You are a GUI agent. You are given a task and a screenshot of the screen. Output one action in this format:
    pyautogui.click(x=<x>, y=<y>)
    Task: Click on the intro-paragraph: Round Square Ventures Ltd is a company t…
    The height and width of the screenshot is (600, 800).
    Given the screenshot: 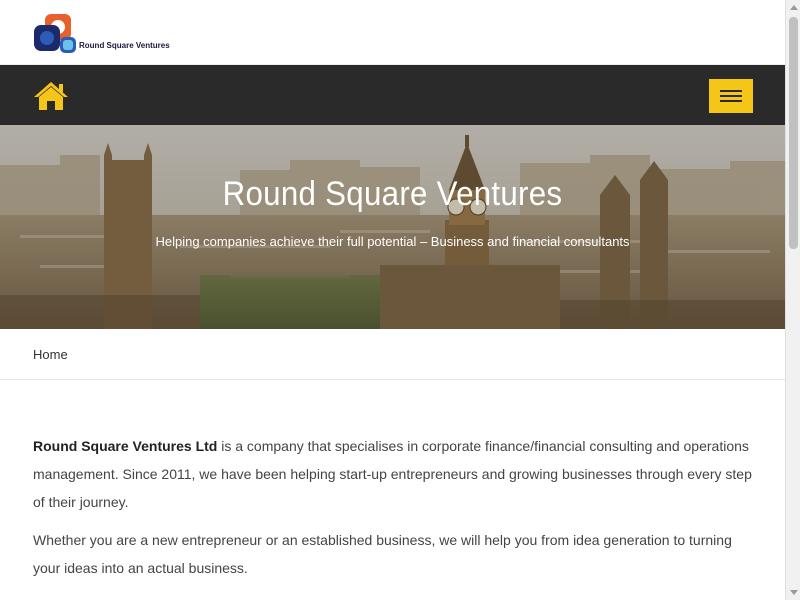 What is the action you would take?
    pyautogui.click(x=392, y=474)
    